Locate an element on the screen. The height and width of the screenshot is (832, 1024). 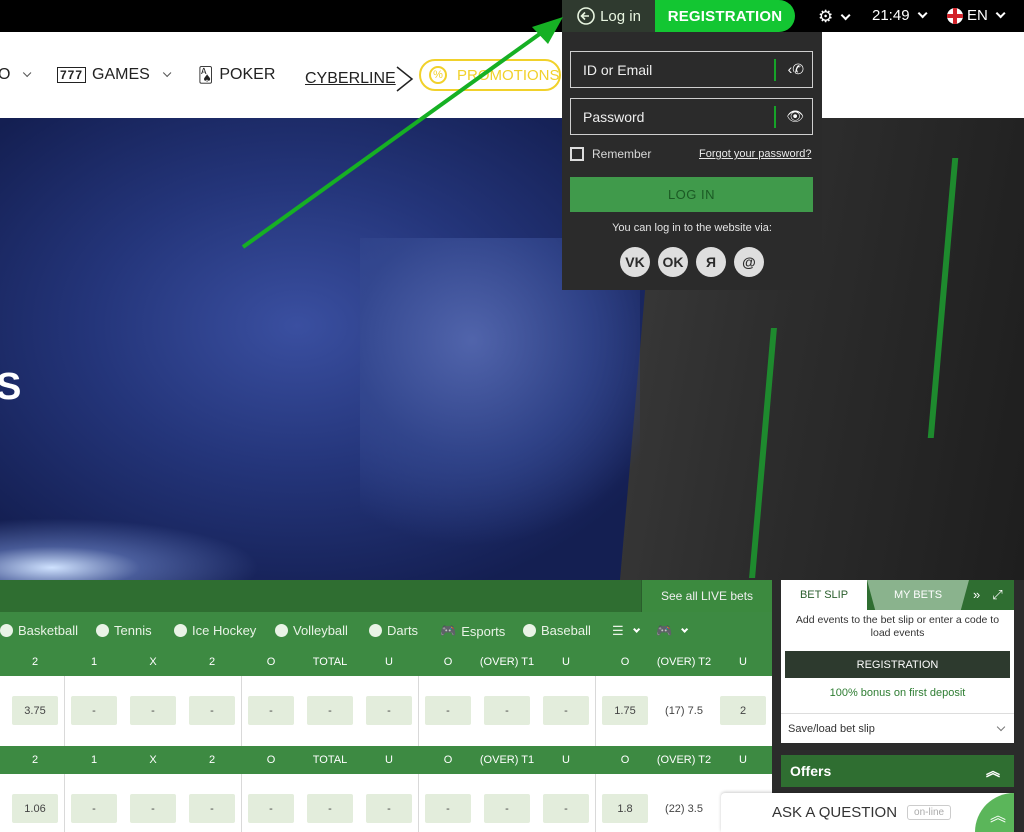
settings-menu: ⚙ is located at coordinates (834, 17).